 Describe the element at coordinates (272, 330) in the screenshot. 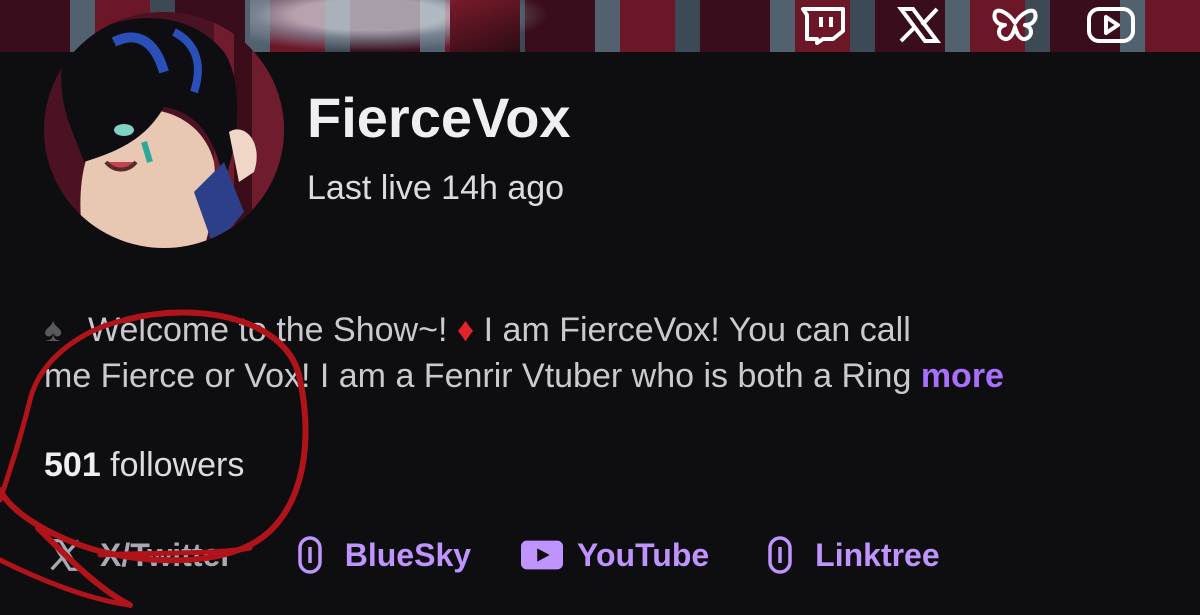

I see `bio-text-1a: Welcome to the Show~!` at that location.